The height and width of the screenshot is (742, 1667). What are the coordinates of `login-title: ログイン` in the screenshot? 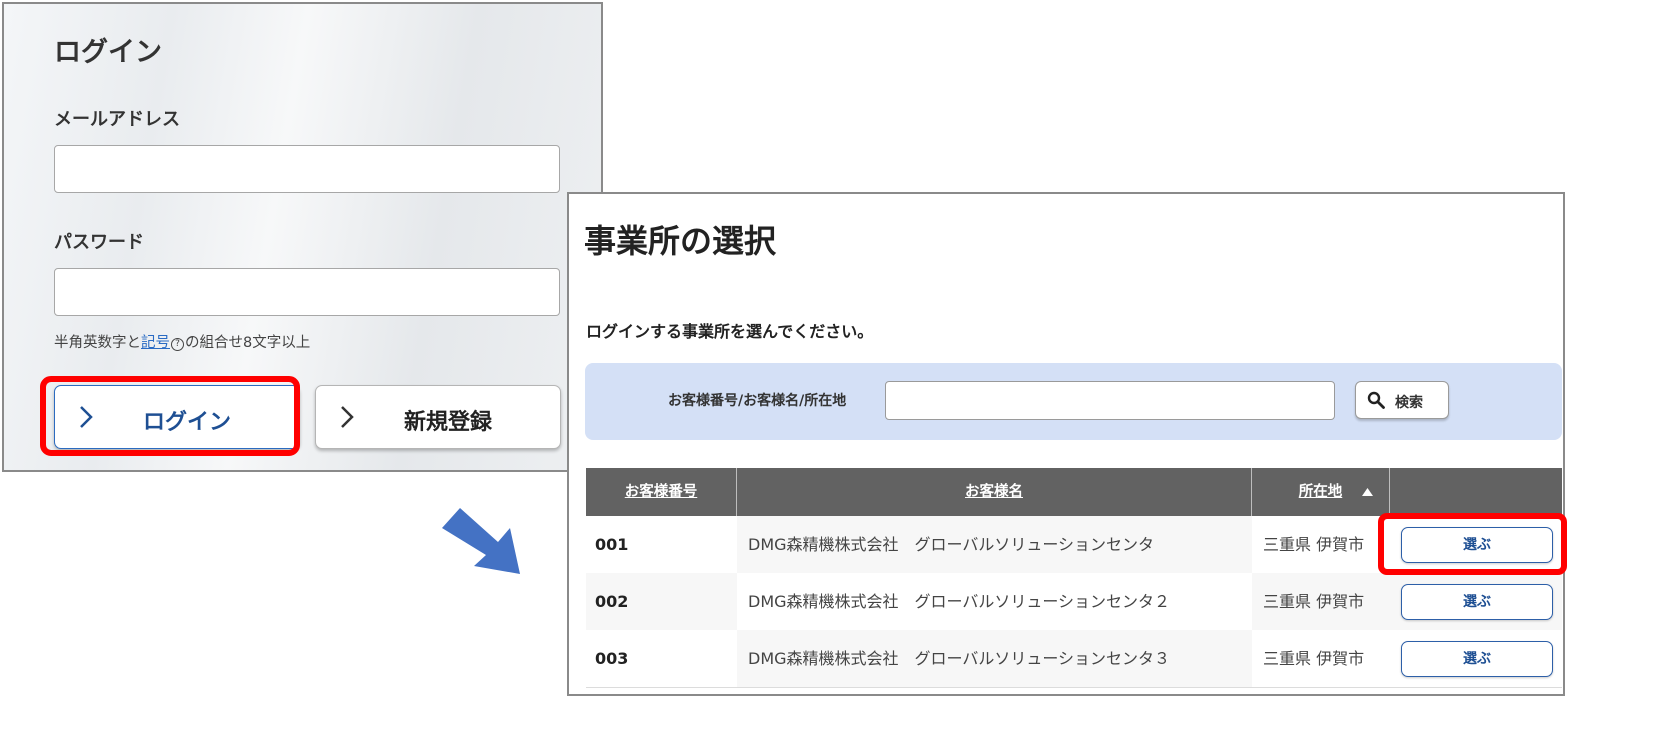 It's located at (108, 52).